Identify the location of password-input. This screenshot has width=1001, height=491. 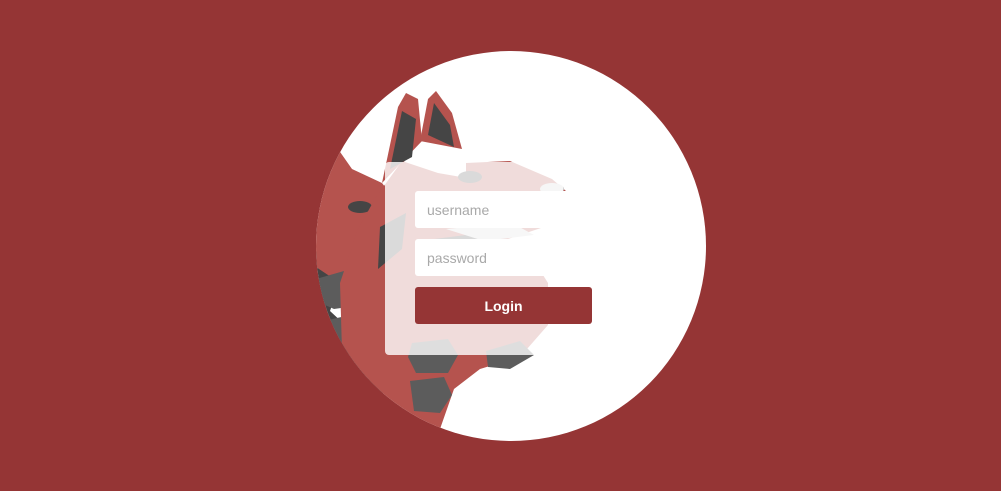
(503, 257).